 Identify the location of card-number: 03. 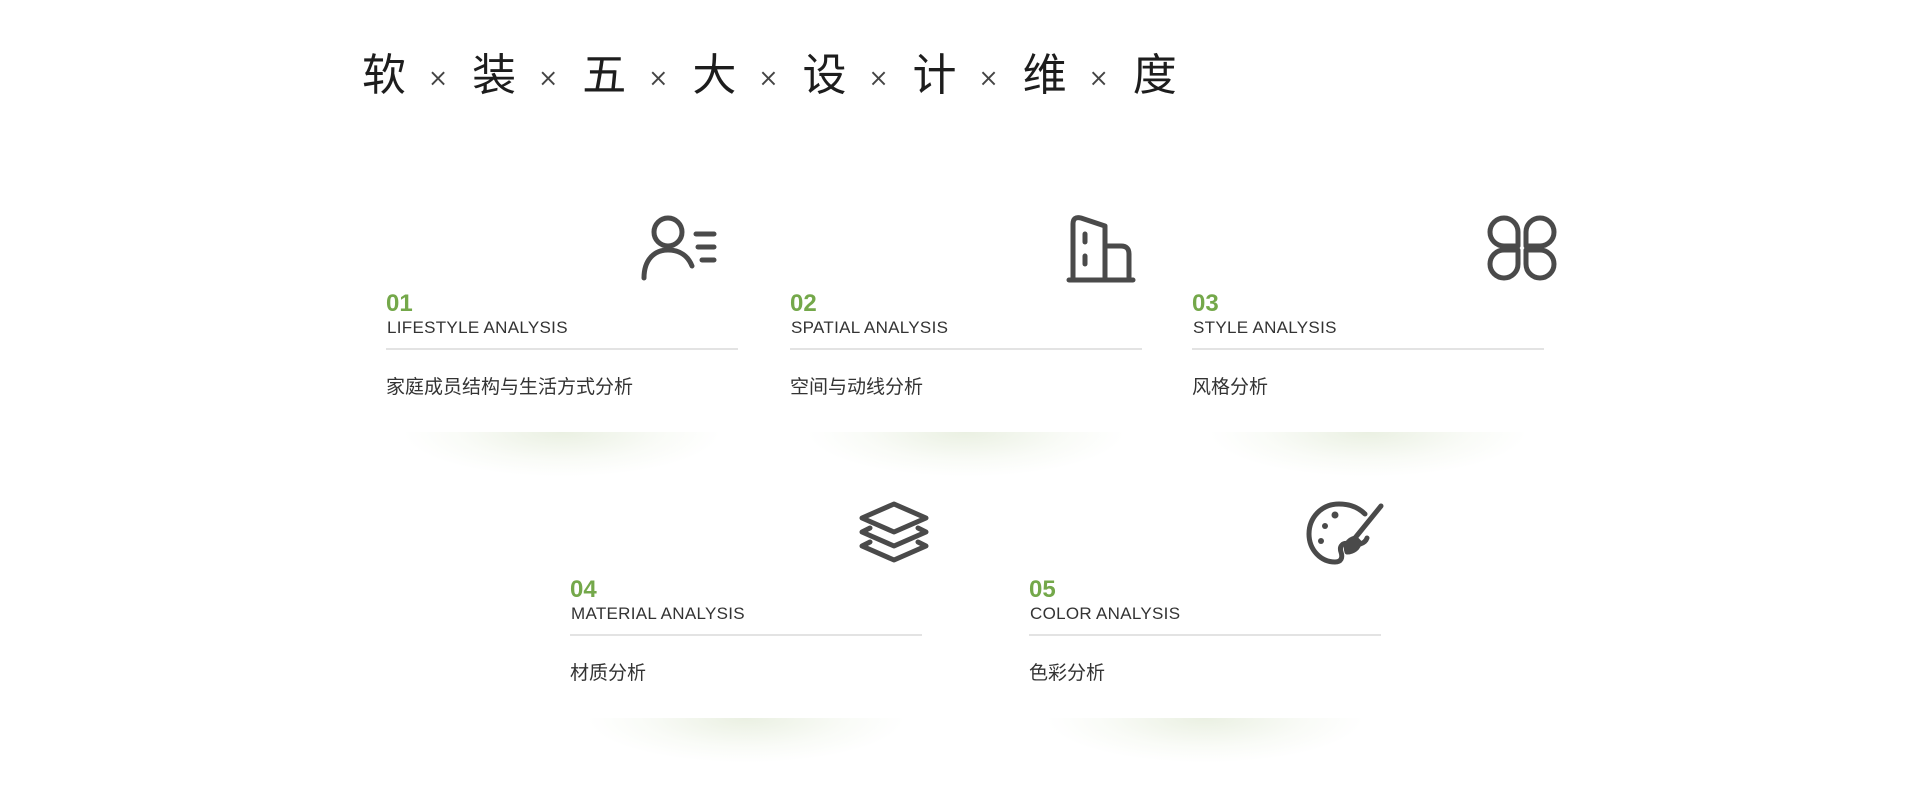
(1205, 303).